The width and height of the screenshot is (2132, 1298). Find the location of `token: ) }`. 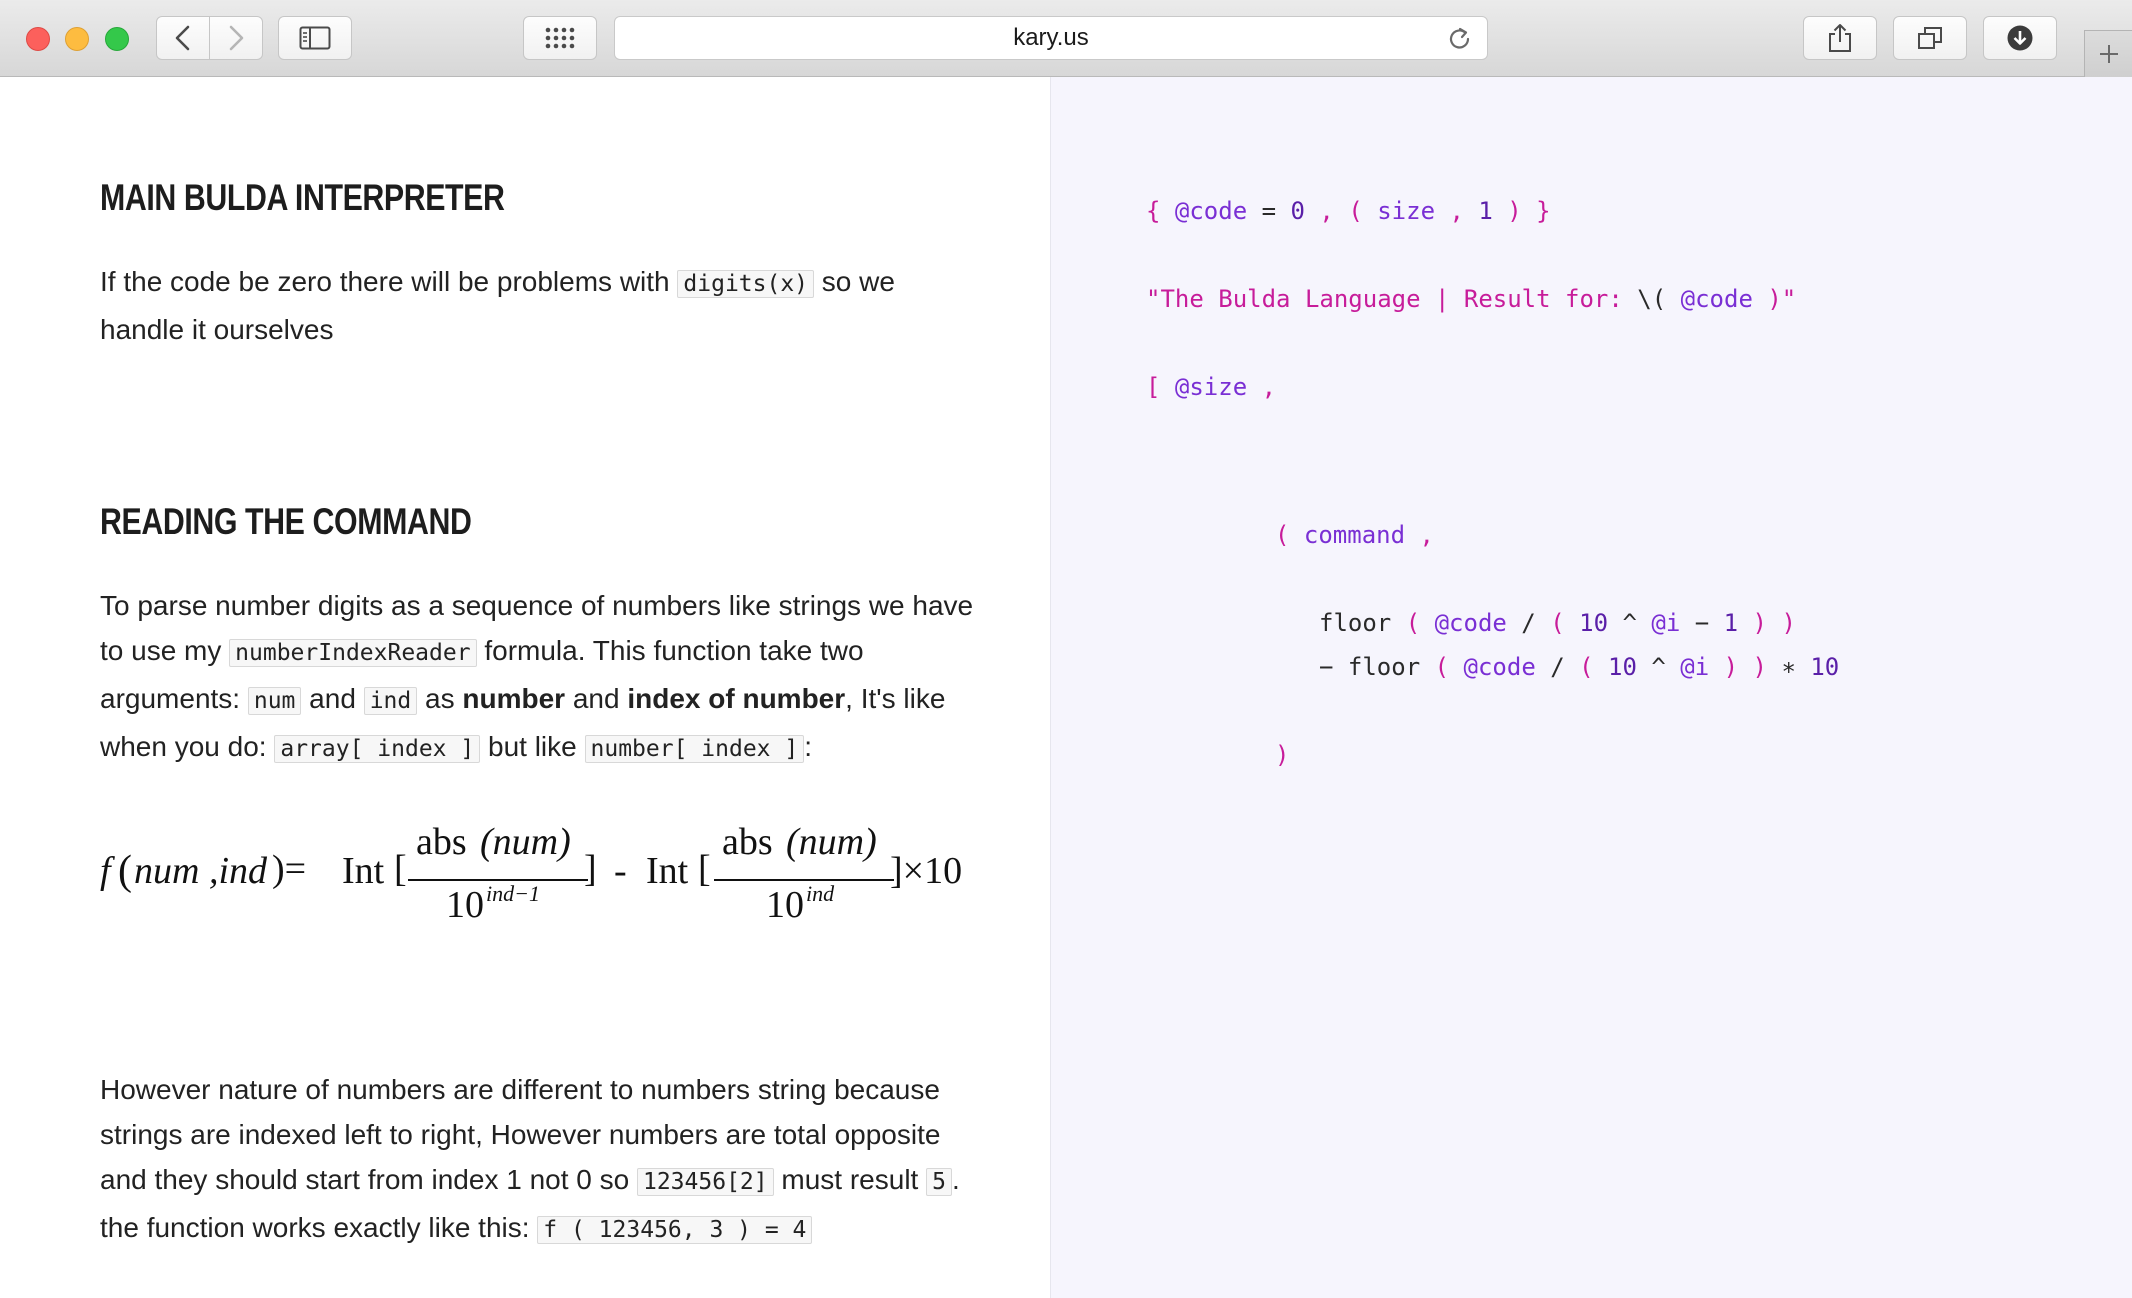

token: ) } is located at coordinates (1521, 211).